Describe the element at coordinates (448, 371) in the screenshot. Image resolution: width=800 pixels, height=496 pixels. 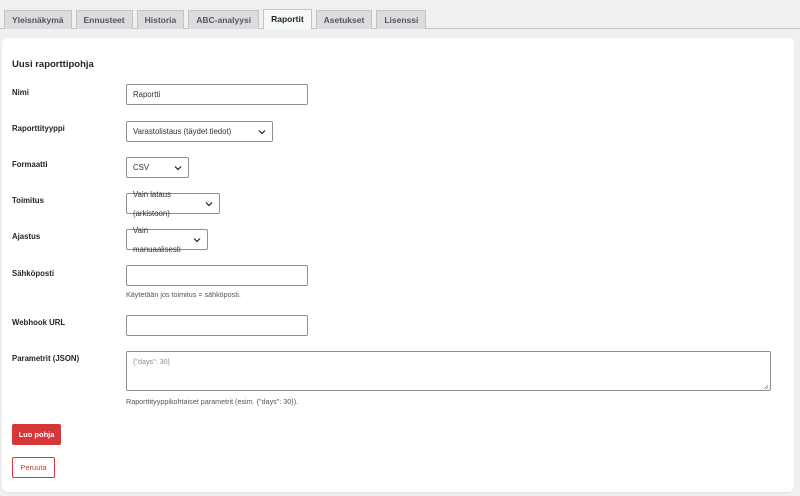
I see `params-json-textarea: {"days": 30}` at that location.